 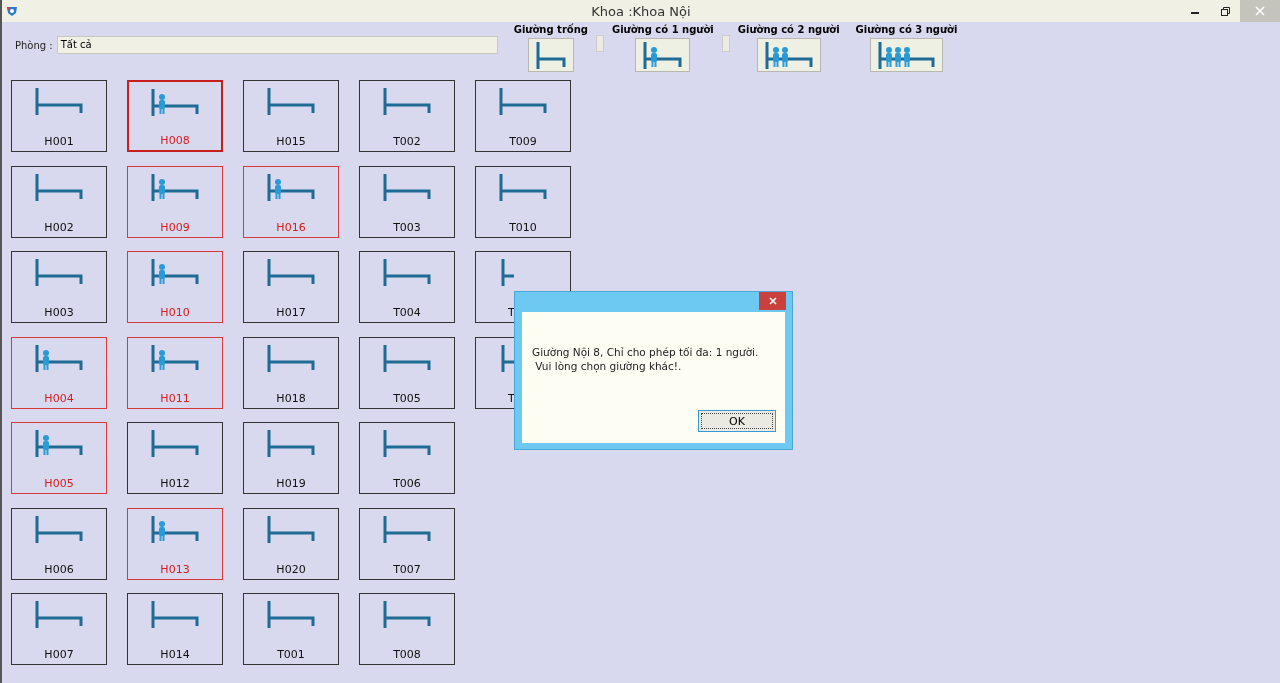 I want to click on toggle-box, so click(x=600, y=43).